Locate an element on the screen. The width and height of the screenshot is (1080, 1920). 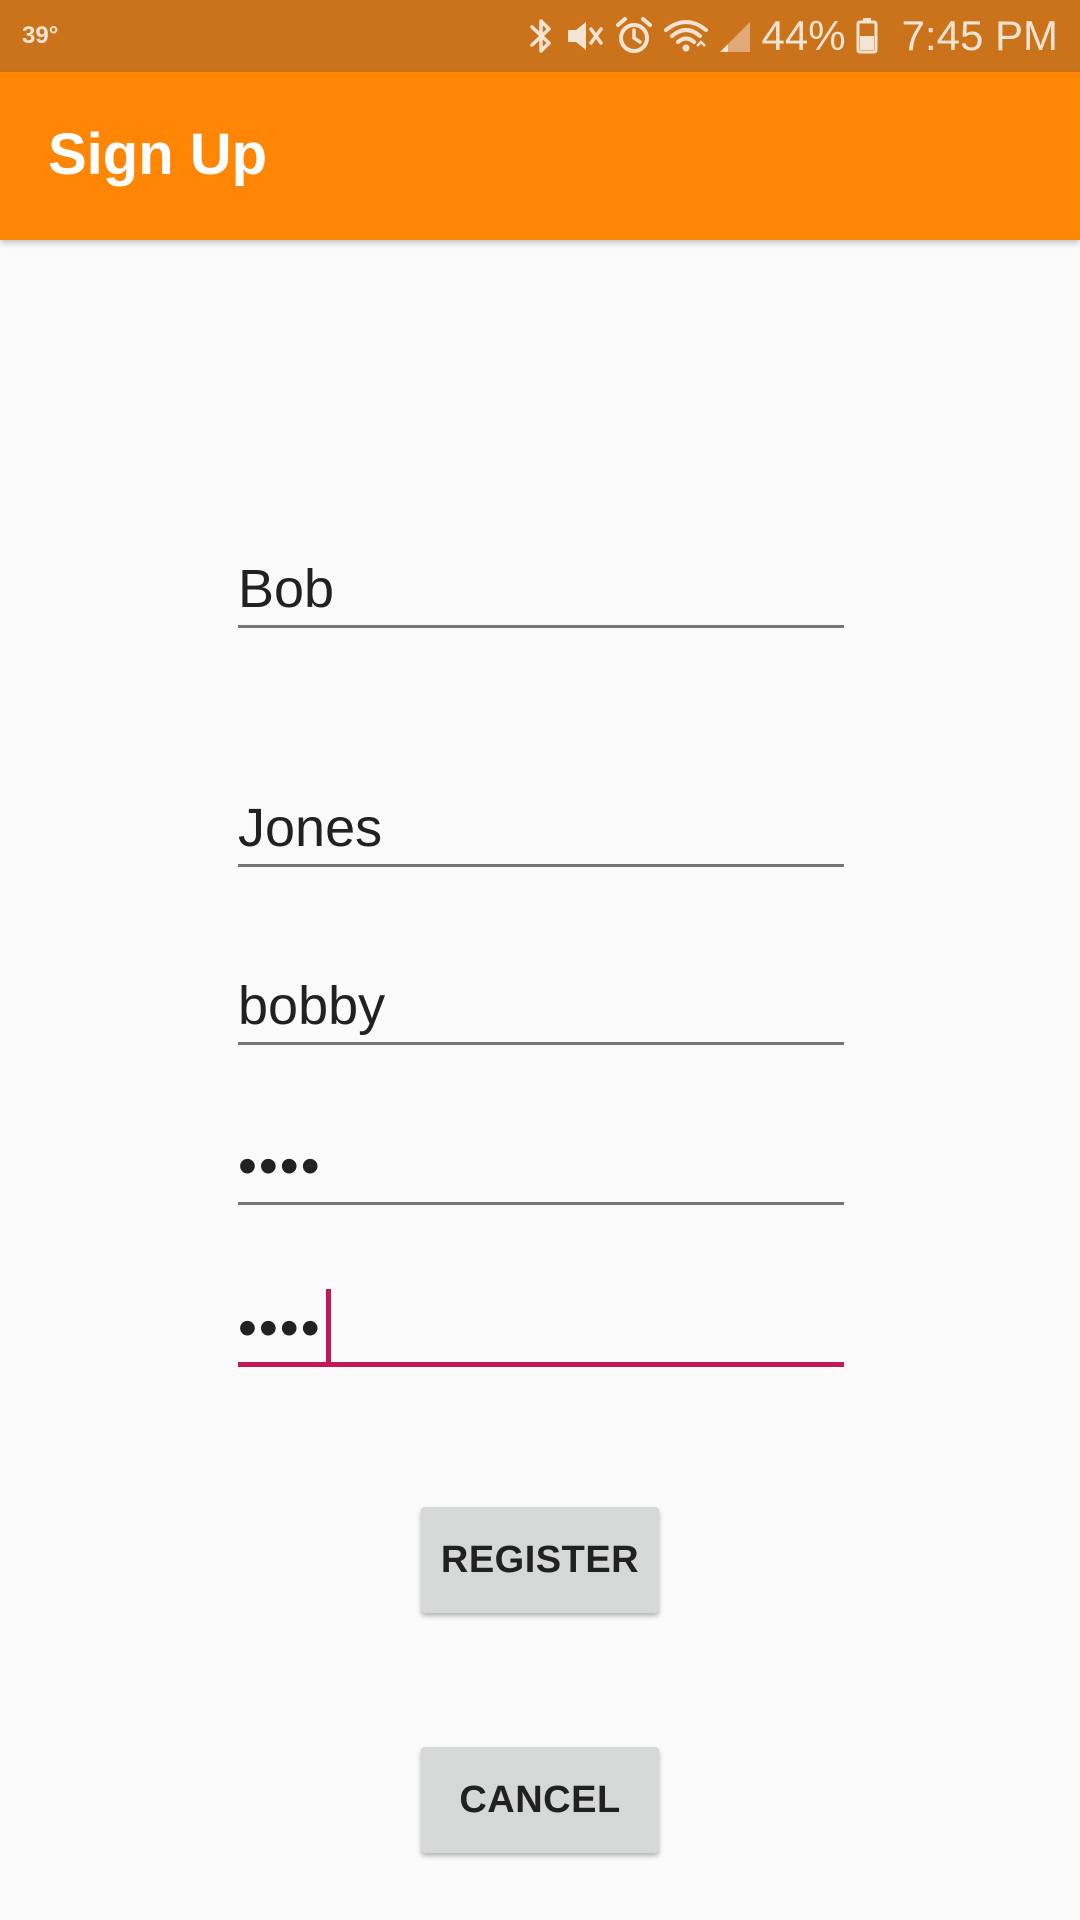
first-name-value: Bob is located at coordinates (286, 589).